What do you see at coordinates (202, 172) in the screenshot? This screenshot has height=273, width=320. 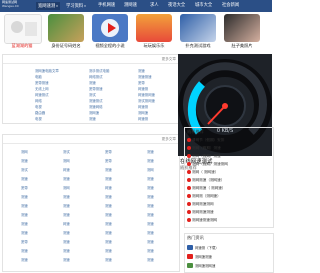 I see `recommend-item: 测网（ 测网速）` at bounding box center [202, 172].